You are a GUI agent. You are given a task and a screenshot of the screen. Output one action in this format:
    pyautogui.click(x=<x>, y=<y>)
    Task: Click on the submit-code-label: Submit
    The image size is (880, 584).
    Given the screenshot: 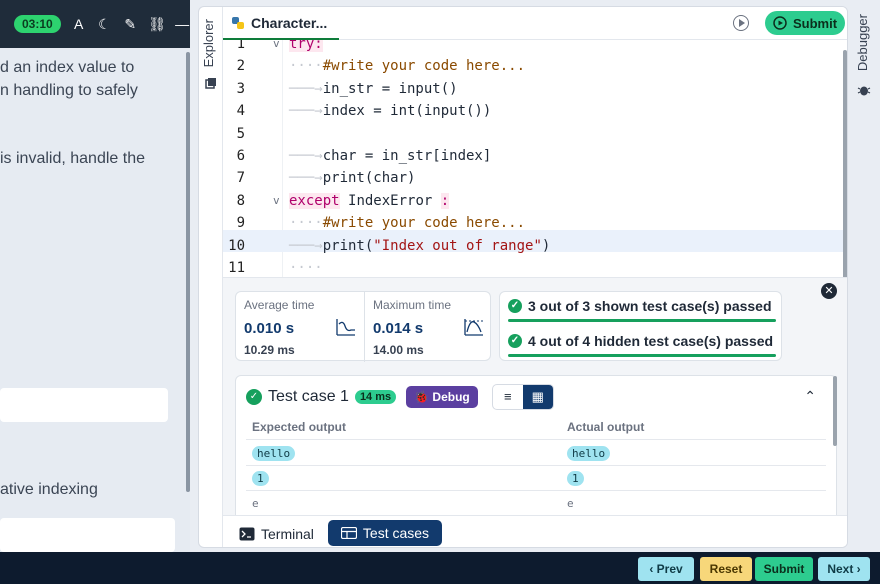 What is the action you would take?
    pyautogui.click(x=815, y=23)
    